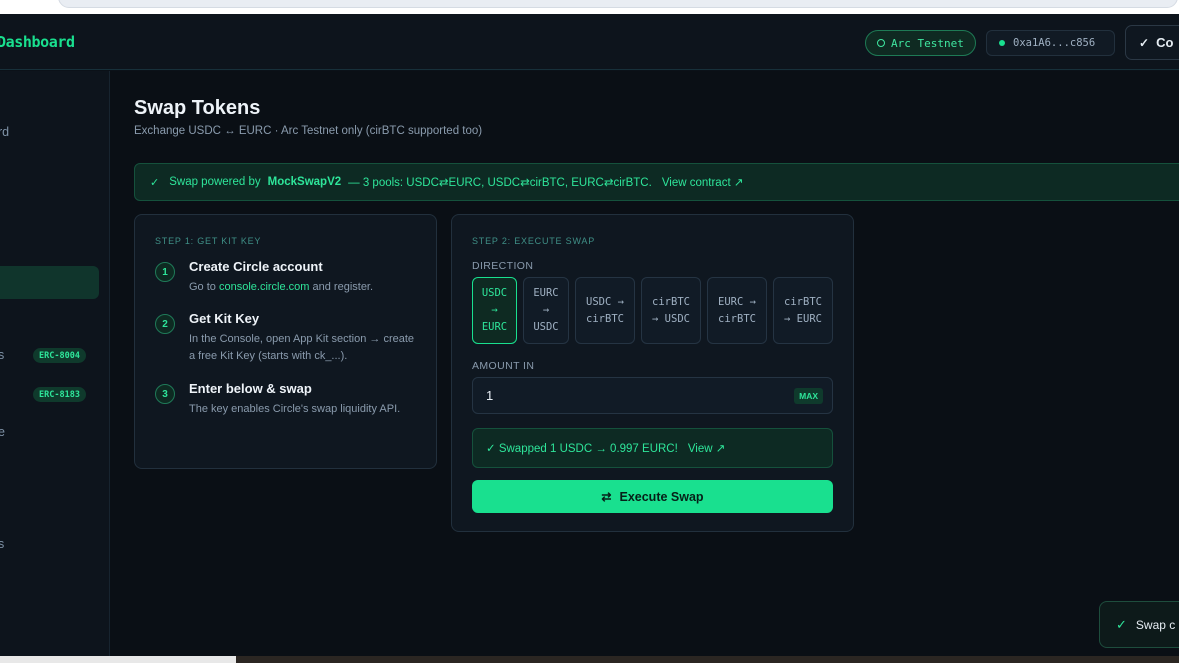 This screenshot has height=663, width=1179. Describe the element at coordinates (652, 395) in the screenshot. I see `amount-input: 1 MAX` at that location.